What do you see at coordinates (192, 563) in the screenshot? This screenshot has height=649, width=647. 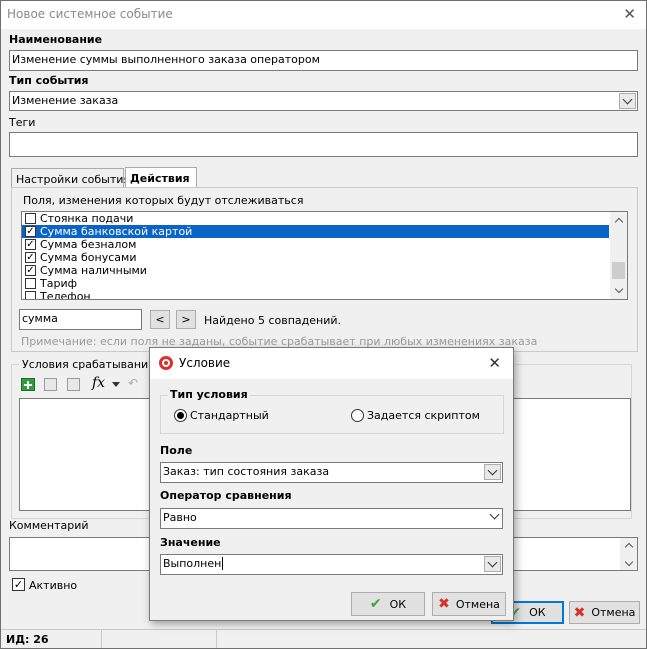 I see `value-select-value: Выполнен` at bounding box center [192, 563].